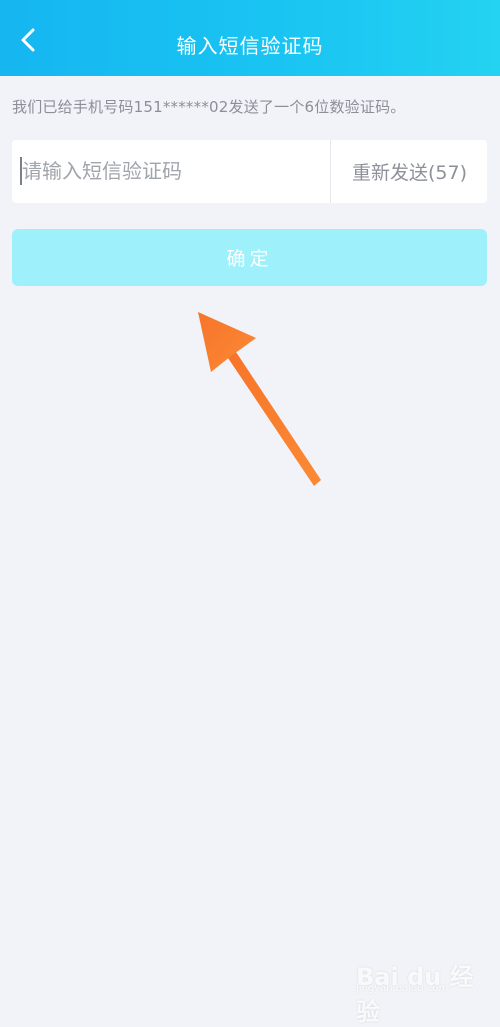 This screenshot has height=1027, width=500. Describe the element at coordinates (274, 419) in the screenshot. I see `arrow-shaft` at that location.